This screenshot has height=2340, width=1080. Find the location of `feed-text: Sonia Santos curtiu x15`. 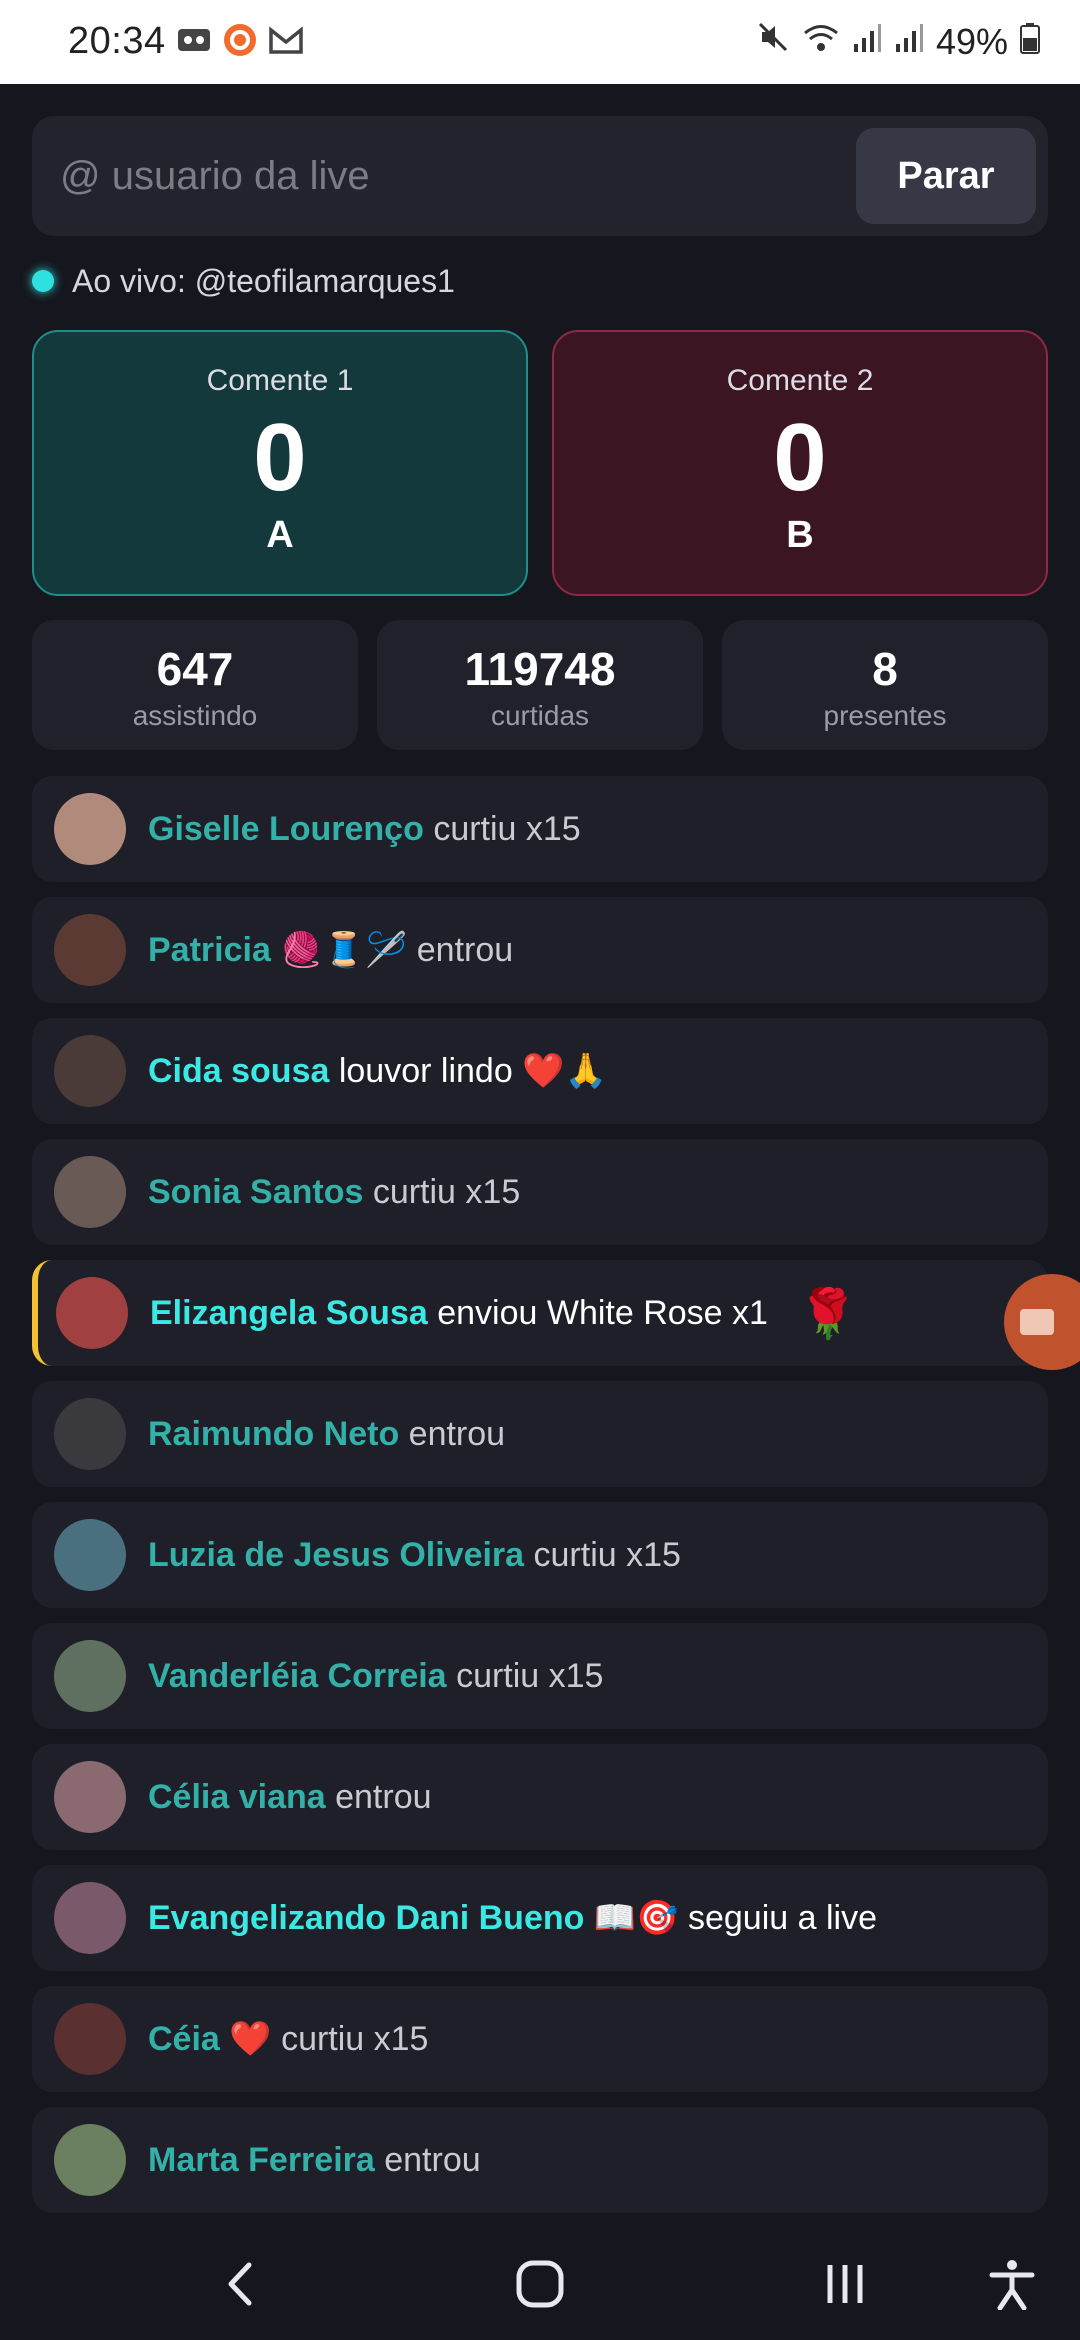

feed-text: Sonia Santos curtiu x15 is located at coordinates (334, 1192).